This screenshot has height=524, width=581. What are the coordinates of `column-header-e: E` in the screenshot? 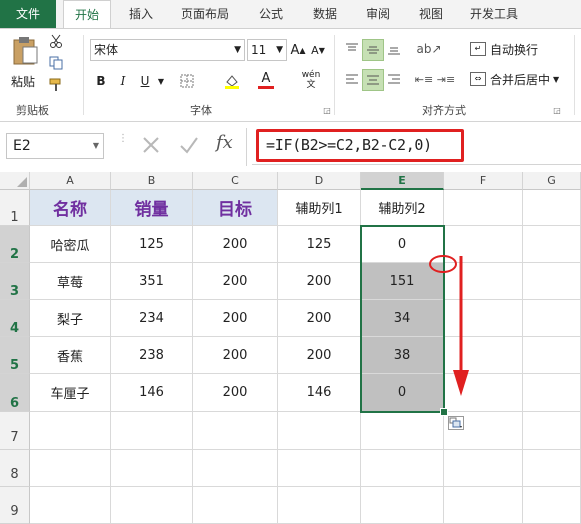 It's located at (402, 181).